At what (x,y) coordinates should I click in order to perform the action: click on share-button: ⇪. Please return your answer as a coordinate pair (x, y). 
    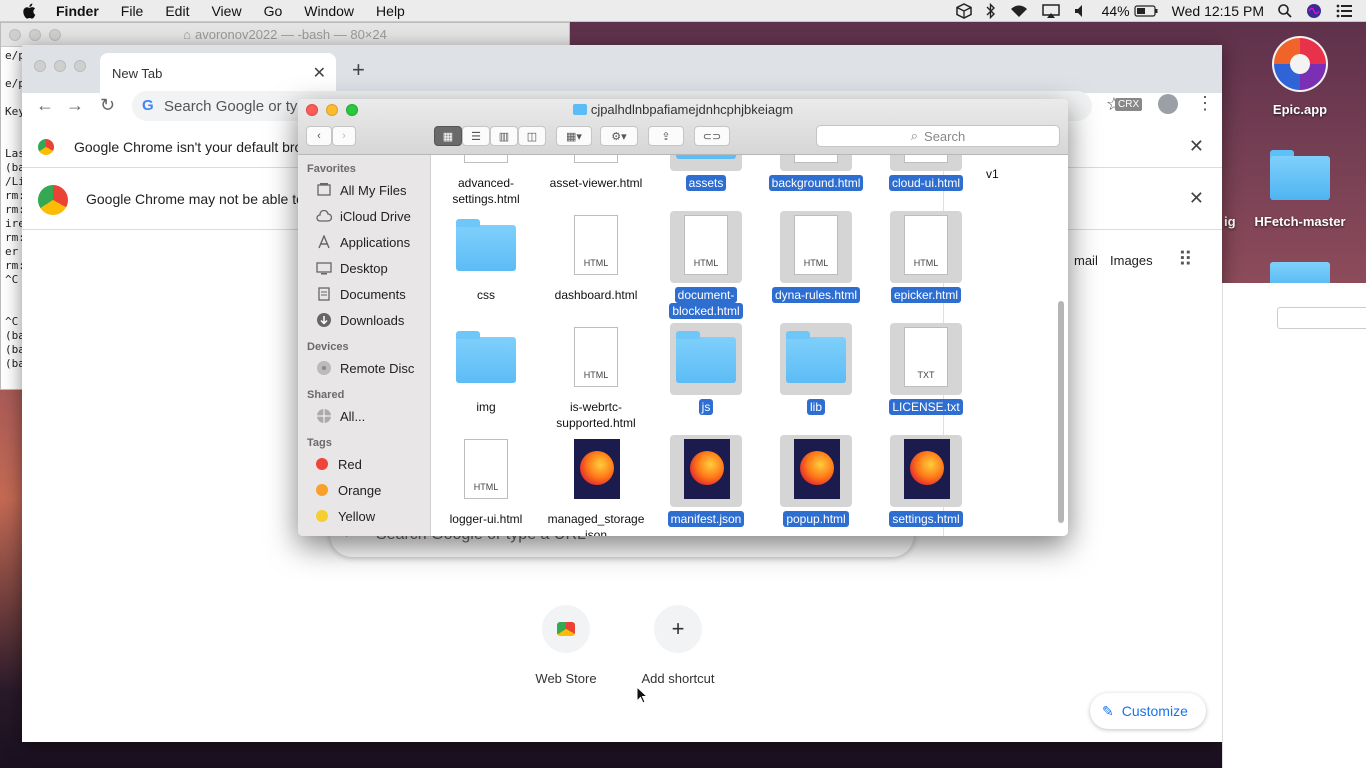
    Looking at the image, I should click on (666, 136).